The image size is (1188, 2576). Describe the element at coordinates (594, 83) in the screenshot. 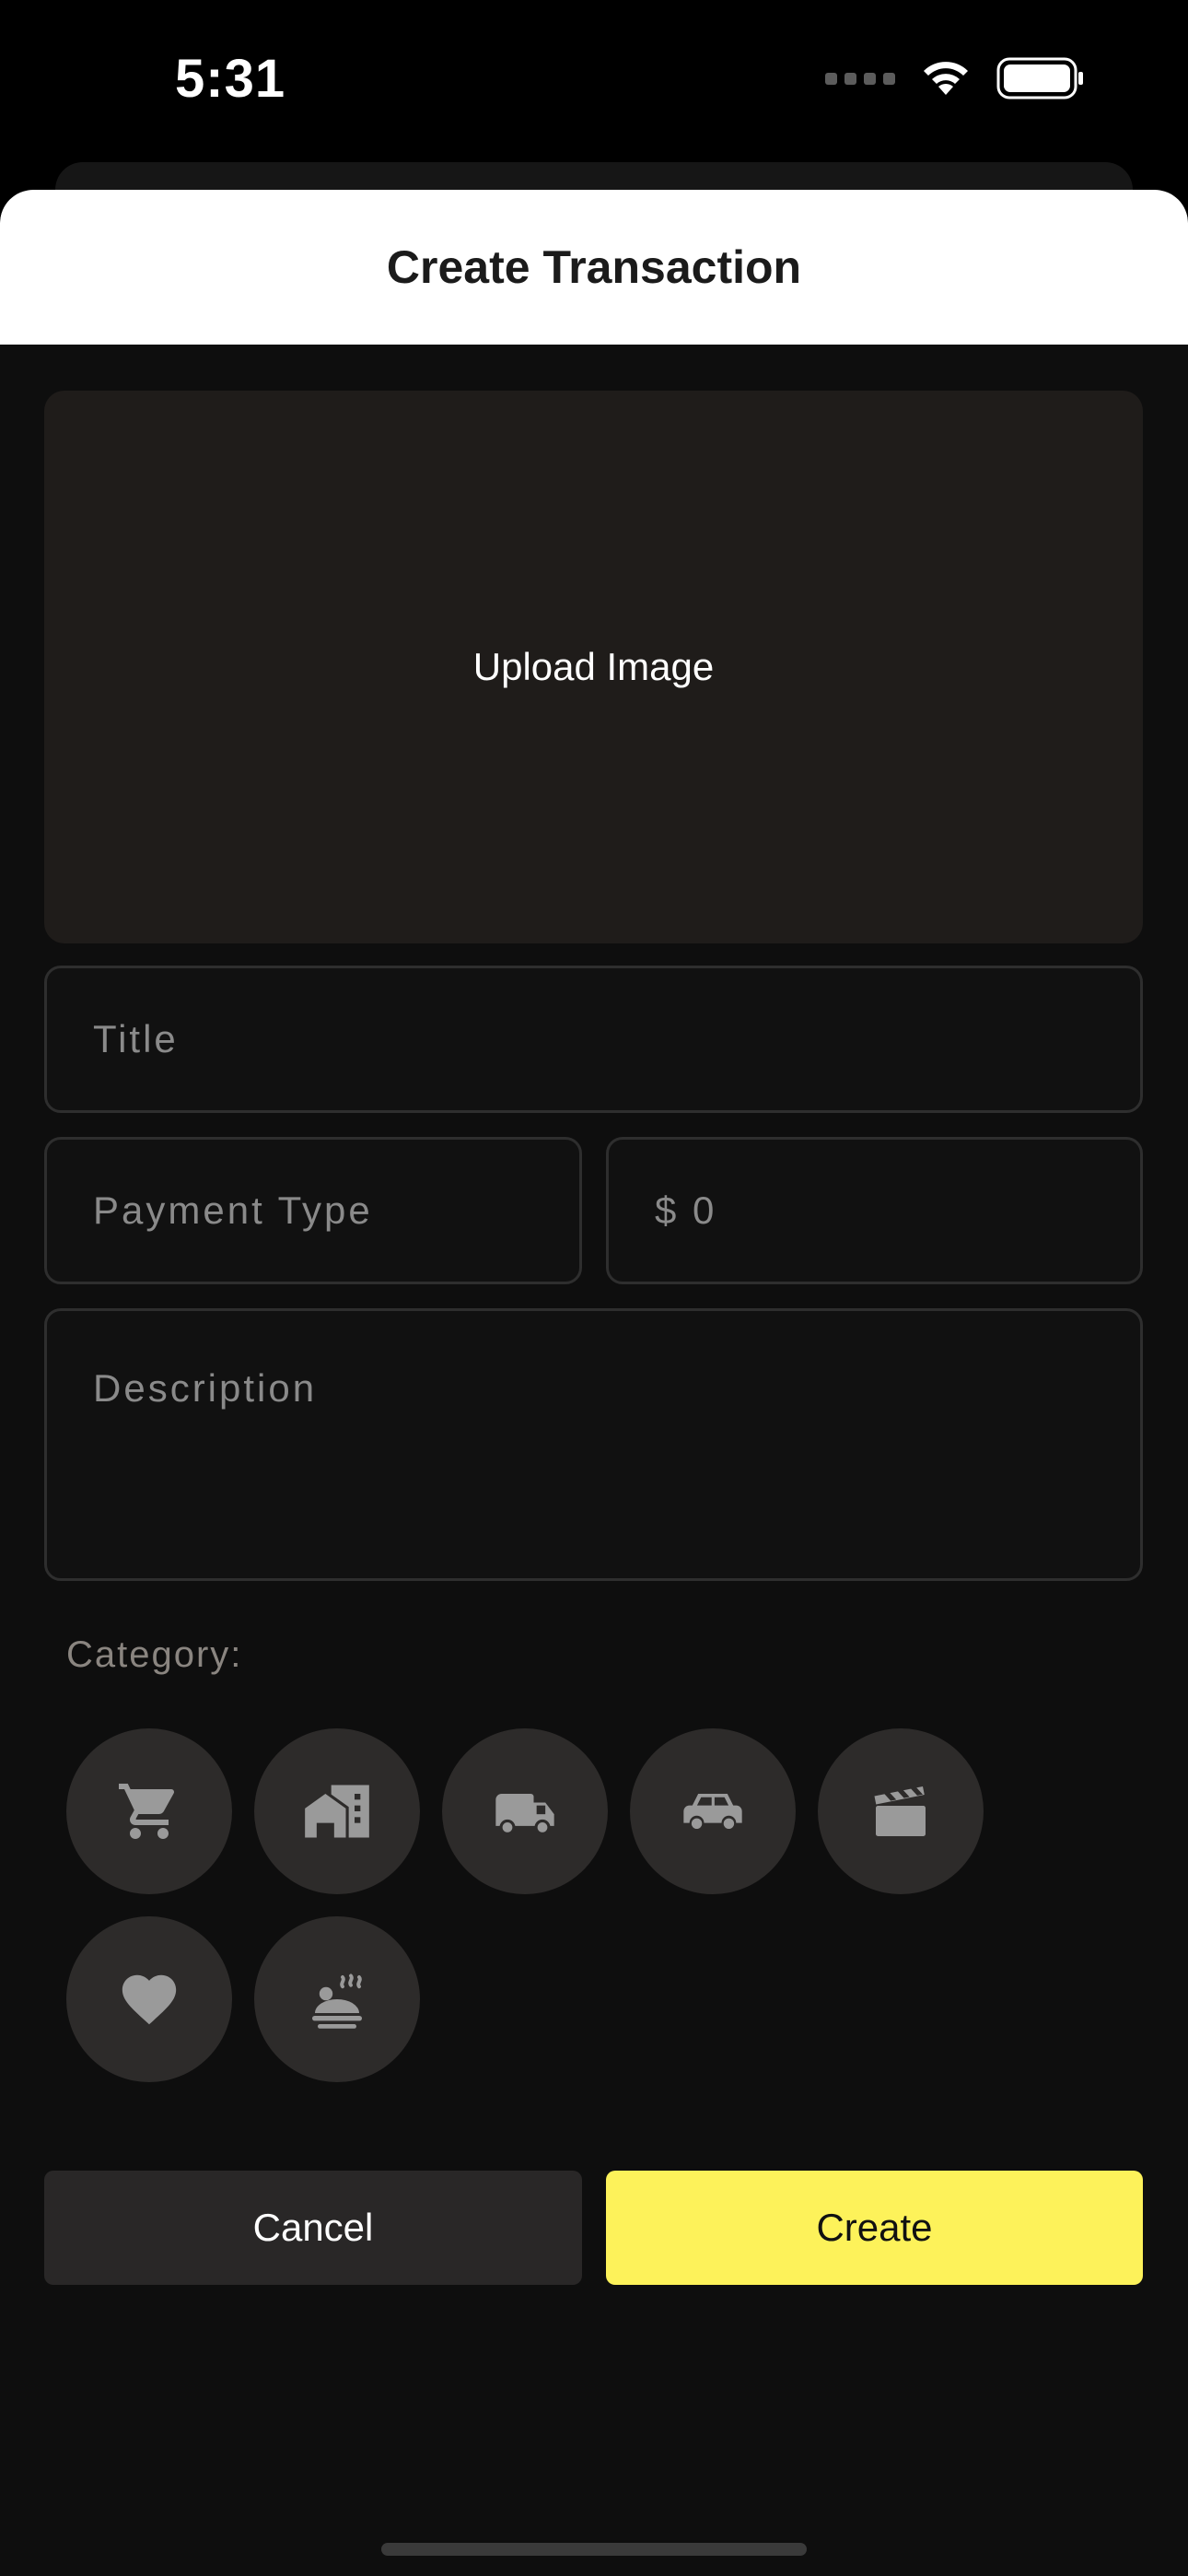

I see `status-bar: 5:31` at that location.